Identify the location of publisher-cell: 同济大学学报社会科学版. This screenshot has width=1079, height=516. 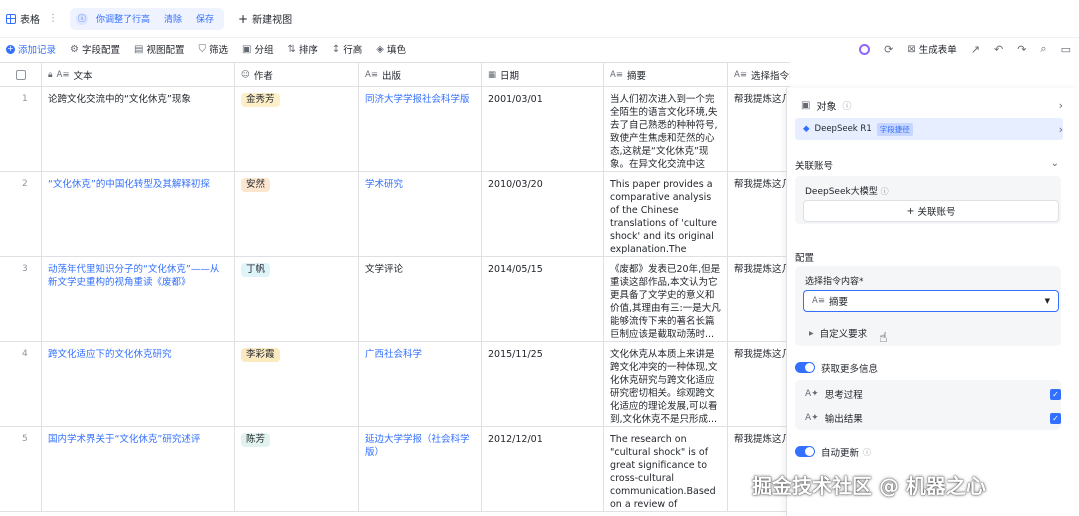
(420, 129).